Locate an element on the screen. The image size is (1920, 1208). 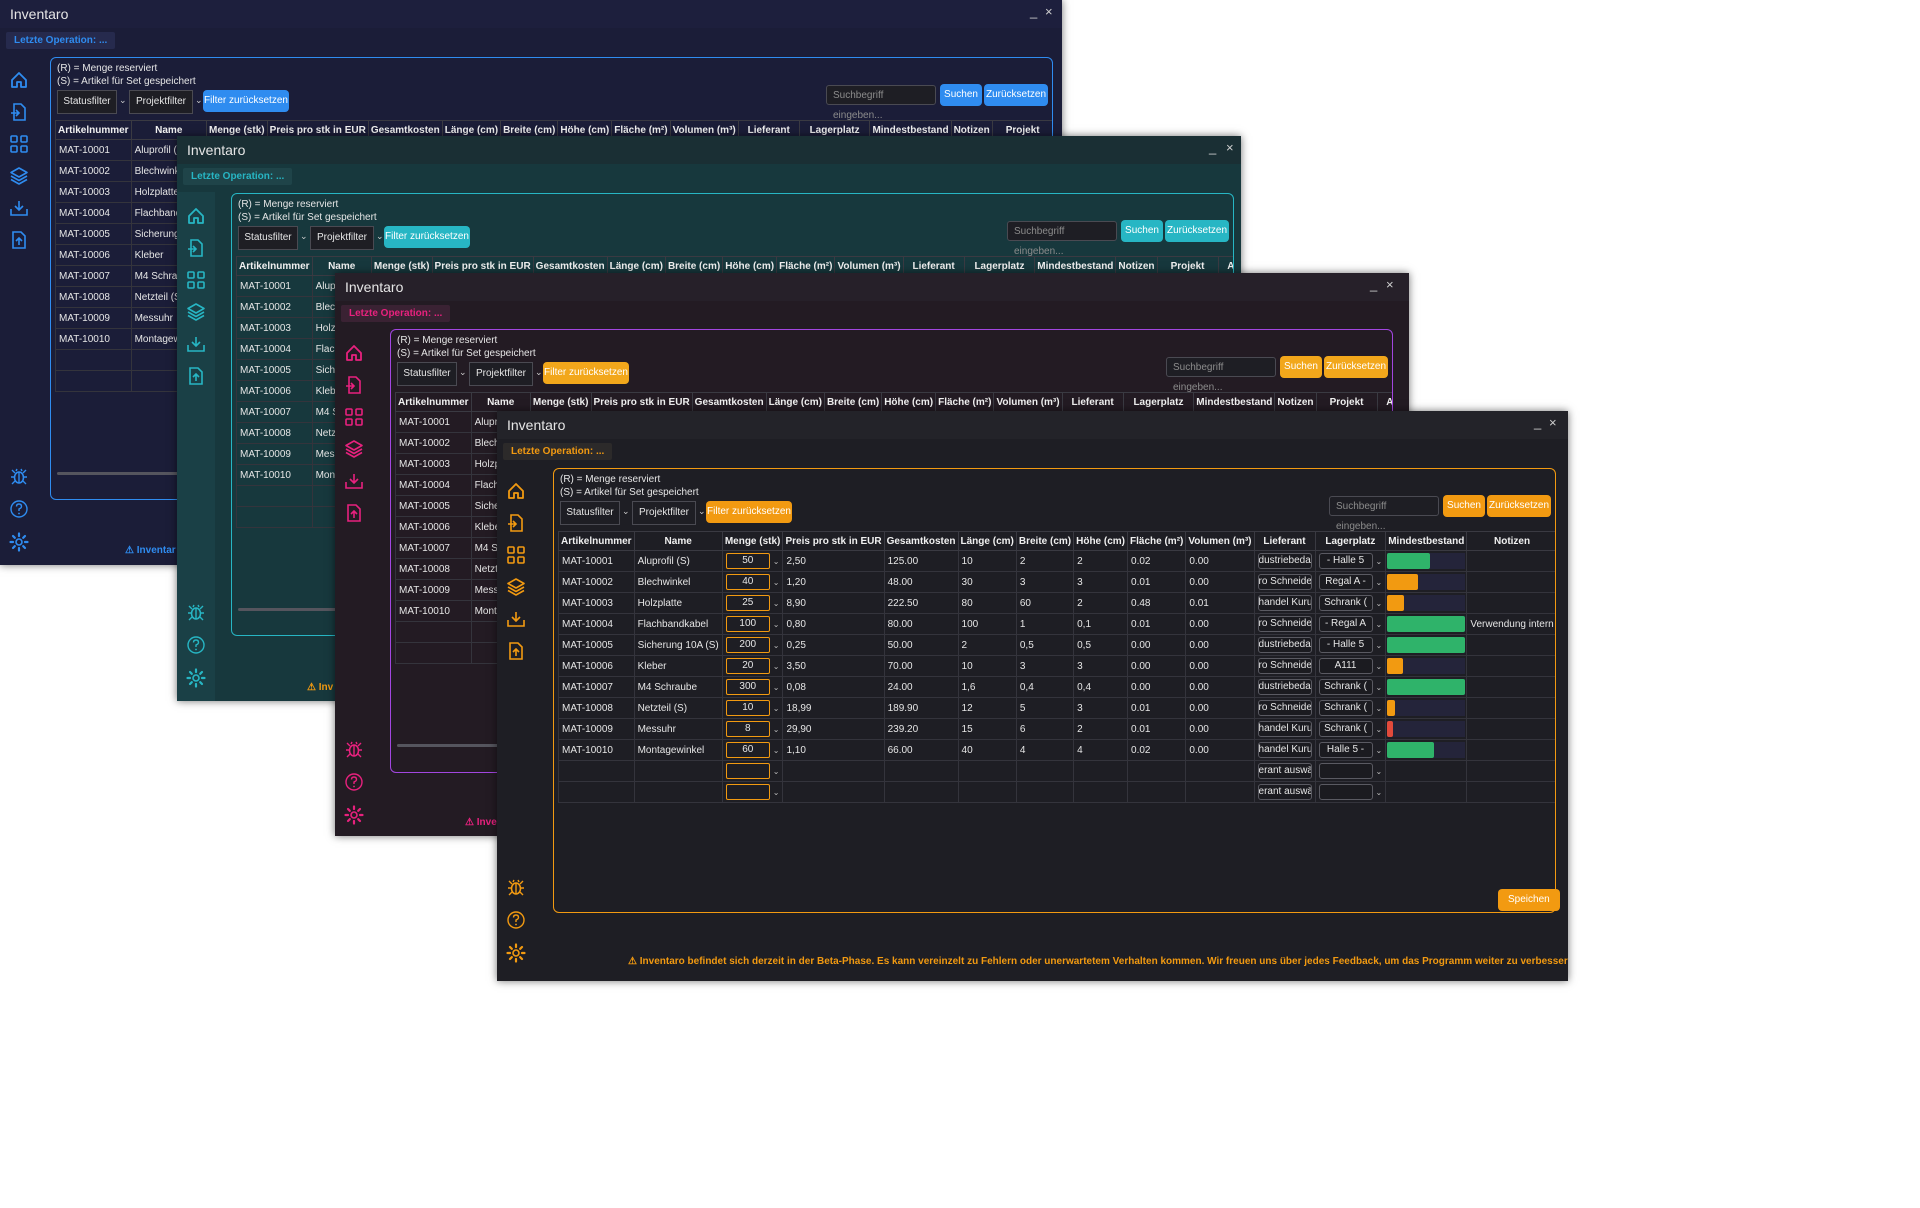
table-cell: 0,4 is located at coordinates (1101, 687).